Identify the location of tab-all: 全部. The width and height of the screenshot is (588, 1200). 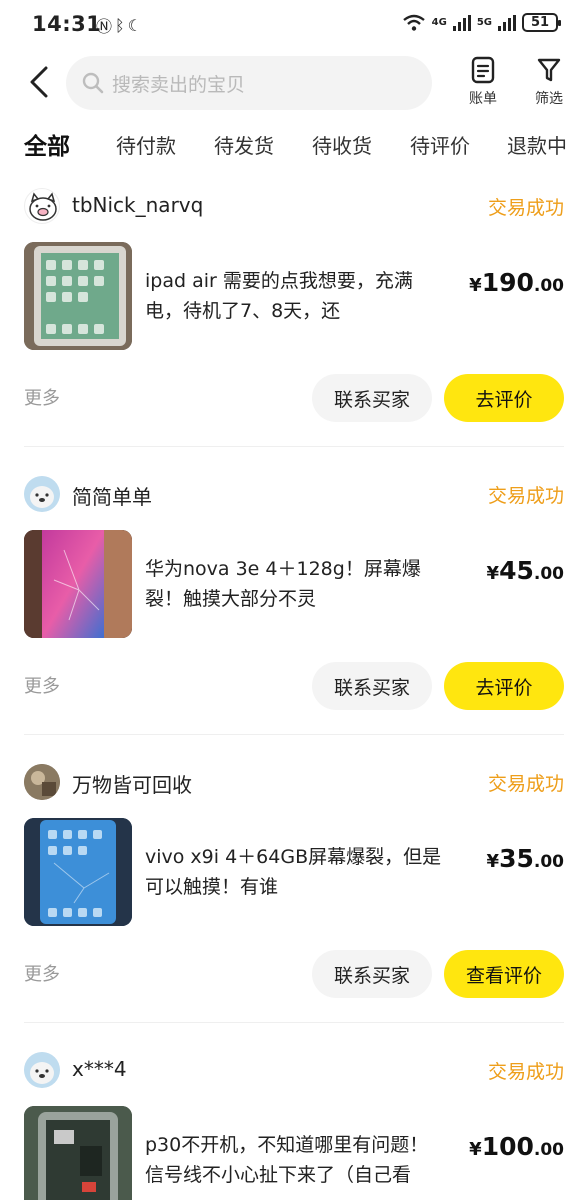
(47, 144).